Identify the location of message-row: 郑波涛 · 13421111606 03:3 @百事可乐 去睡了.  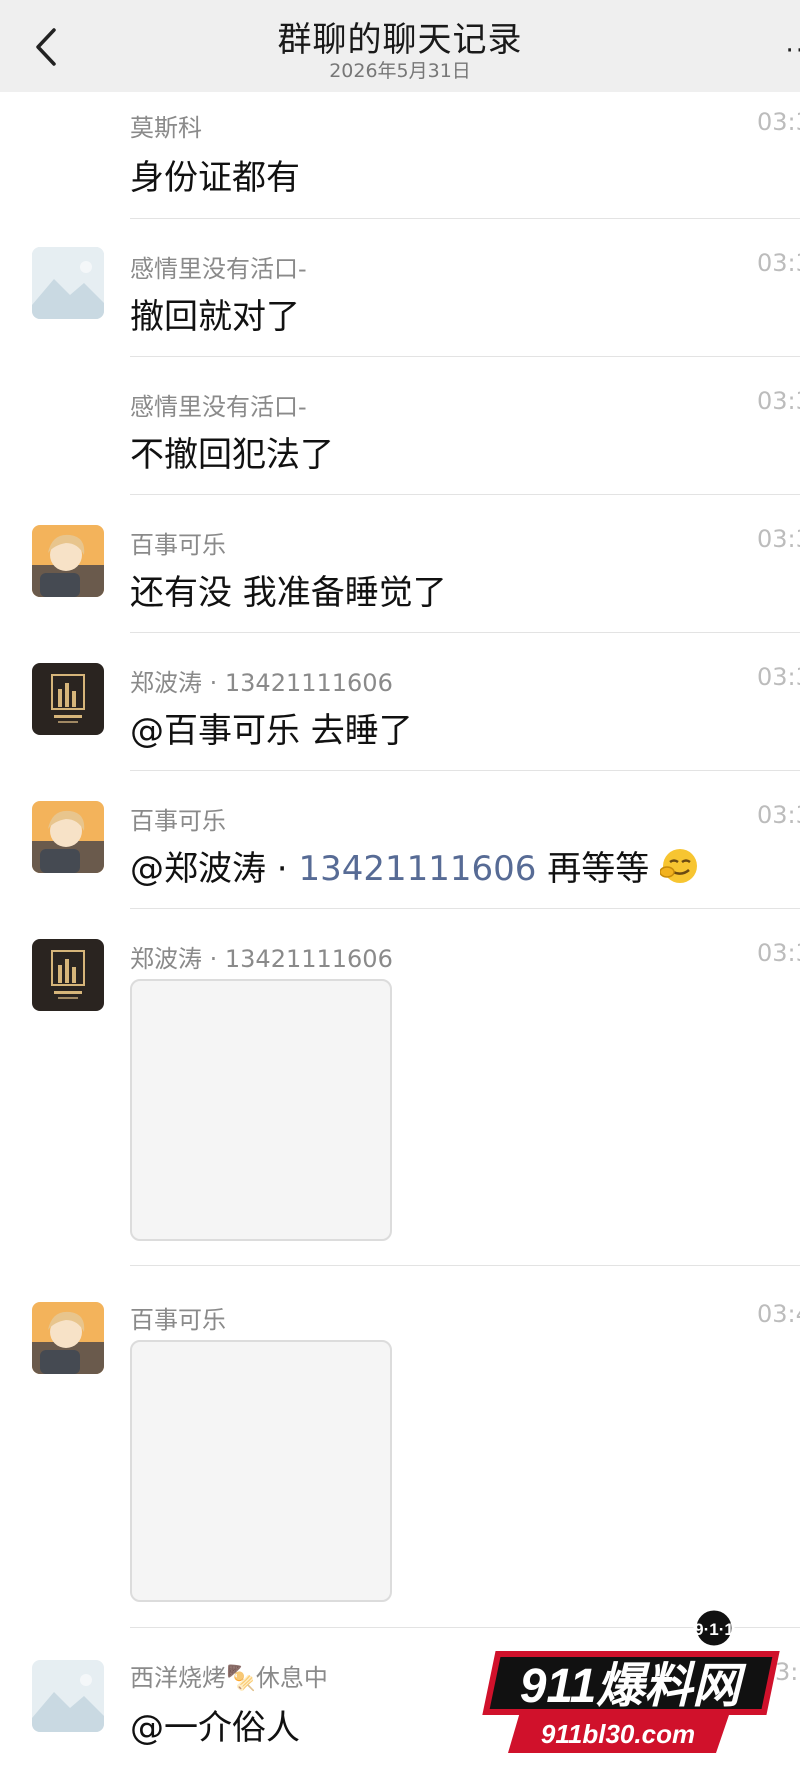
(400, 702).